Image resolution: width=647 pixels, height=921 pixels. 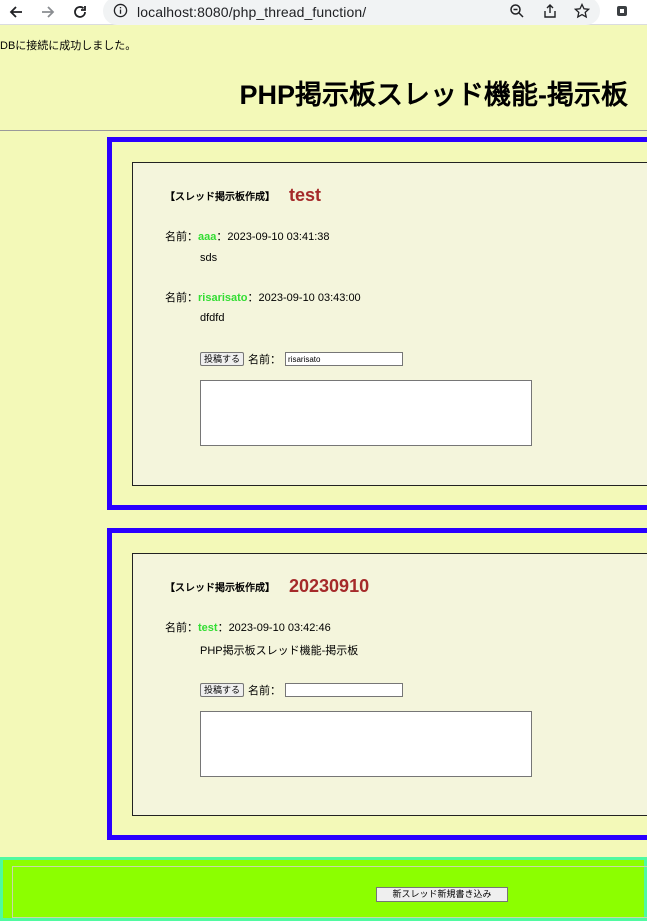 I want to click on address-bar: localhost:8080/php_thread_function/, so click(x=351, y=12).